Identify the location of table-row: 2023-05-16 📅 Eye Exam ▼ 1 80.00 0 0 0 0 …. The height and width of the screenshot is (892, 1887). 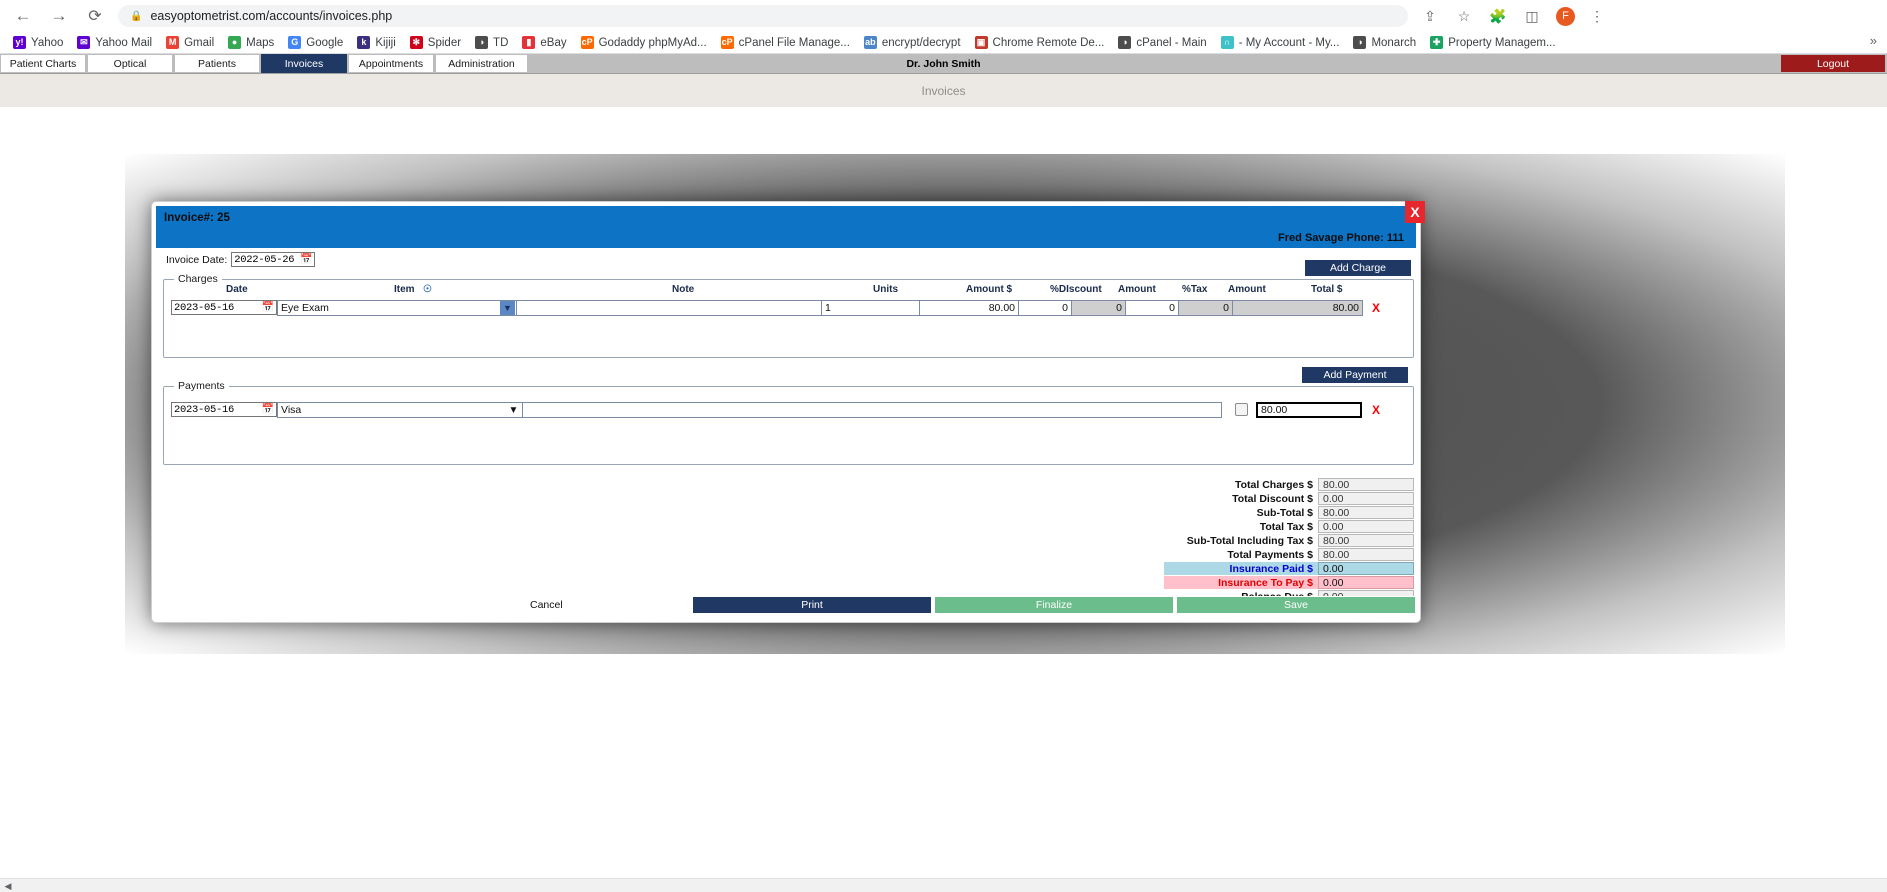
(792, 308).